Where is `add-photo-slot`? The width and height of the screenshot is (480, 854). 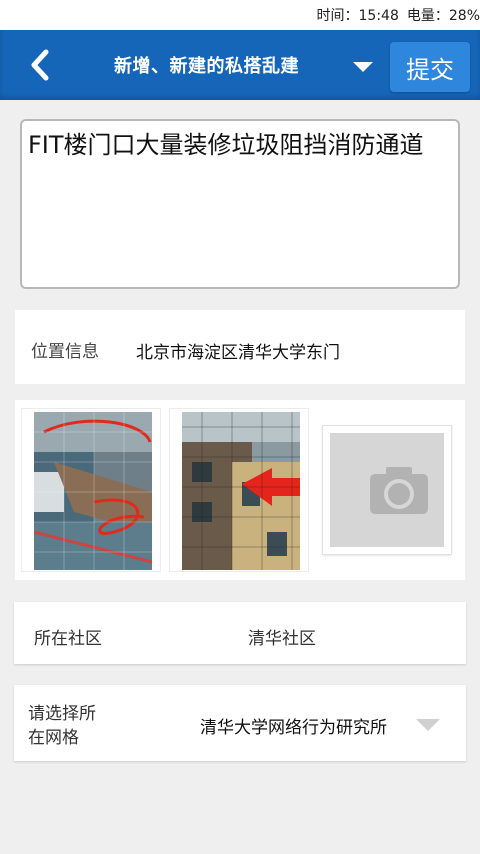 add-photo-slot is located at coordinates (387, 490).